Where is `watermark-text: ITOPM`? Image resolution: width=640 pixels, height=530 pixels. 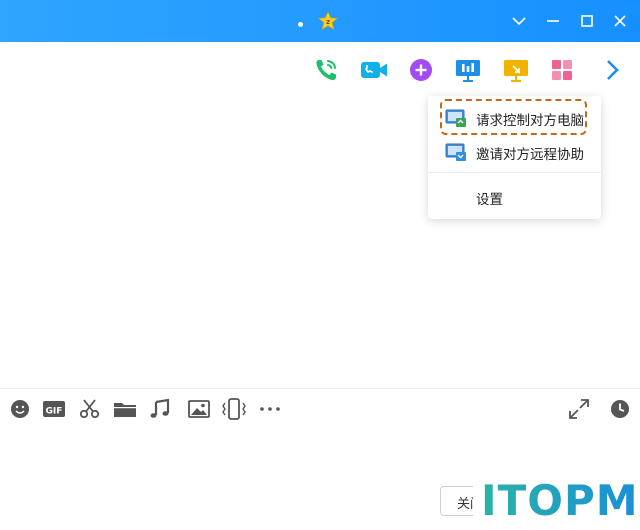 watermark-text: ITOPM is located at coordinates (560, 500).